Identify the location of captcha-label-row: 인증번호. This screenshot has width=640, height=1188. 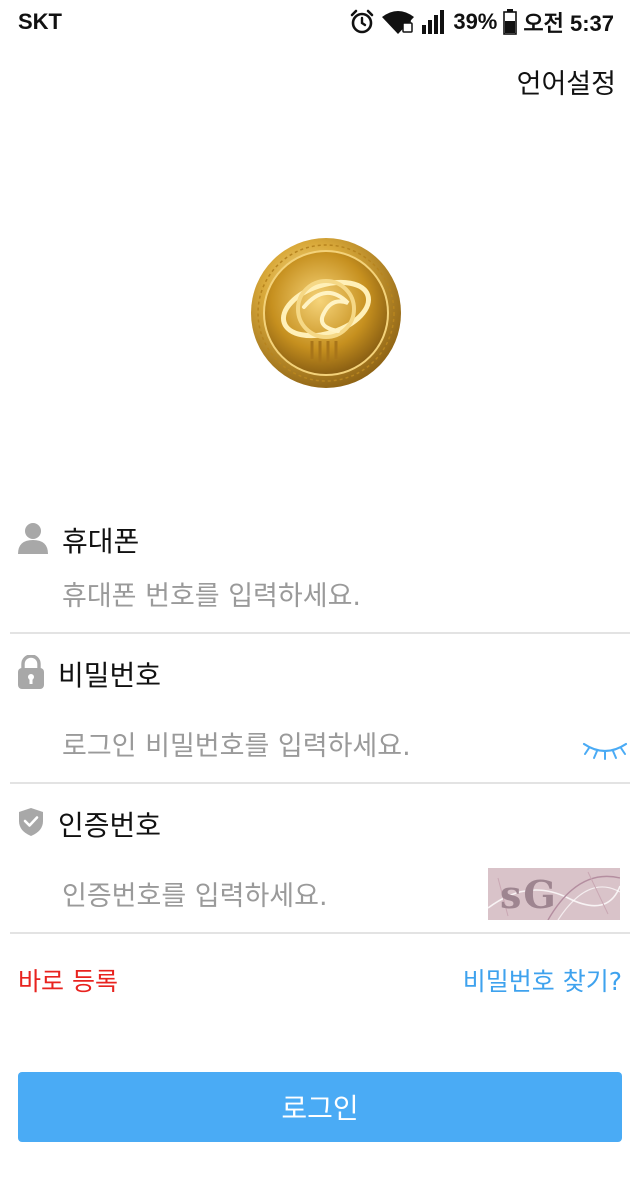
(89, 824).